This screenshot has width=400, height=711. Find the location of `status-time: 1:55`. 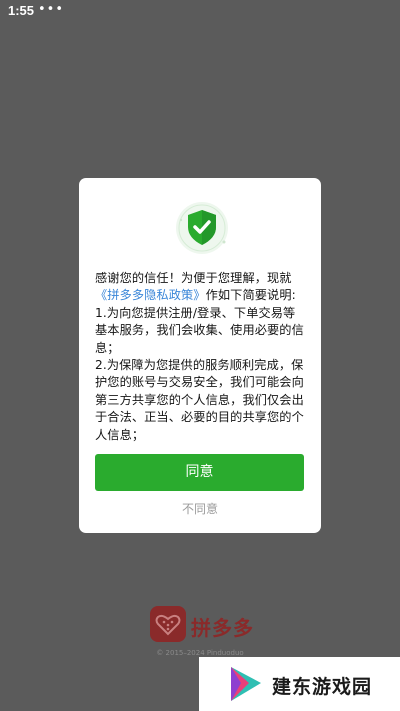

status-time: 1:55 is located at coordinates (21, 10).